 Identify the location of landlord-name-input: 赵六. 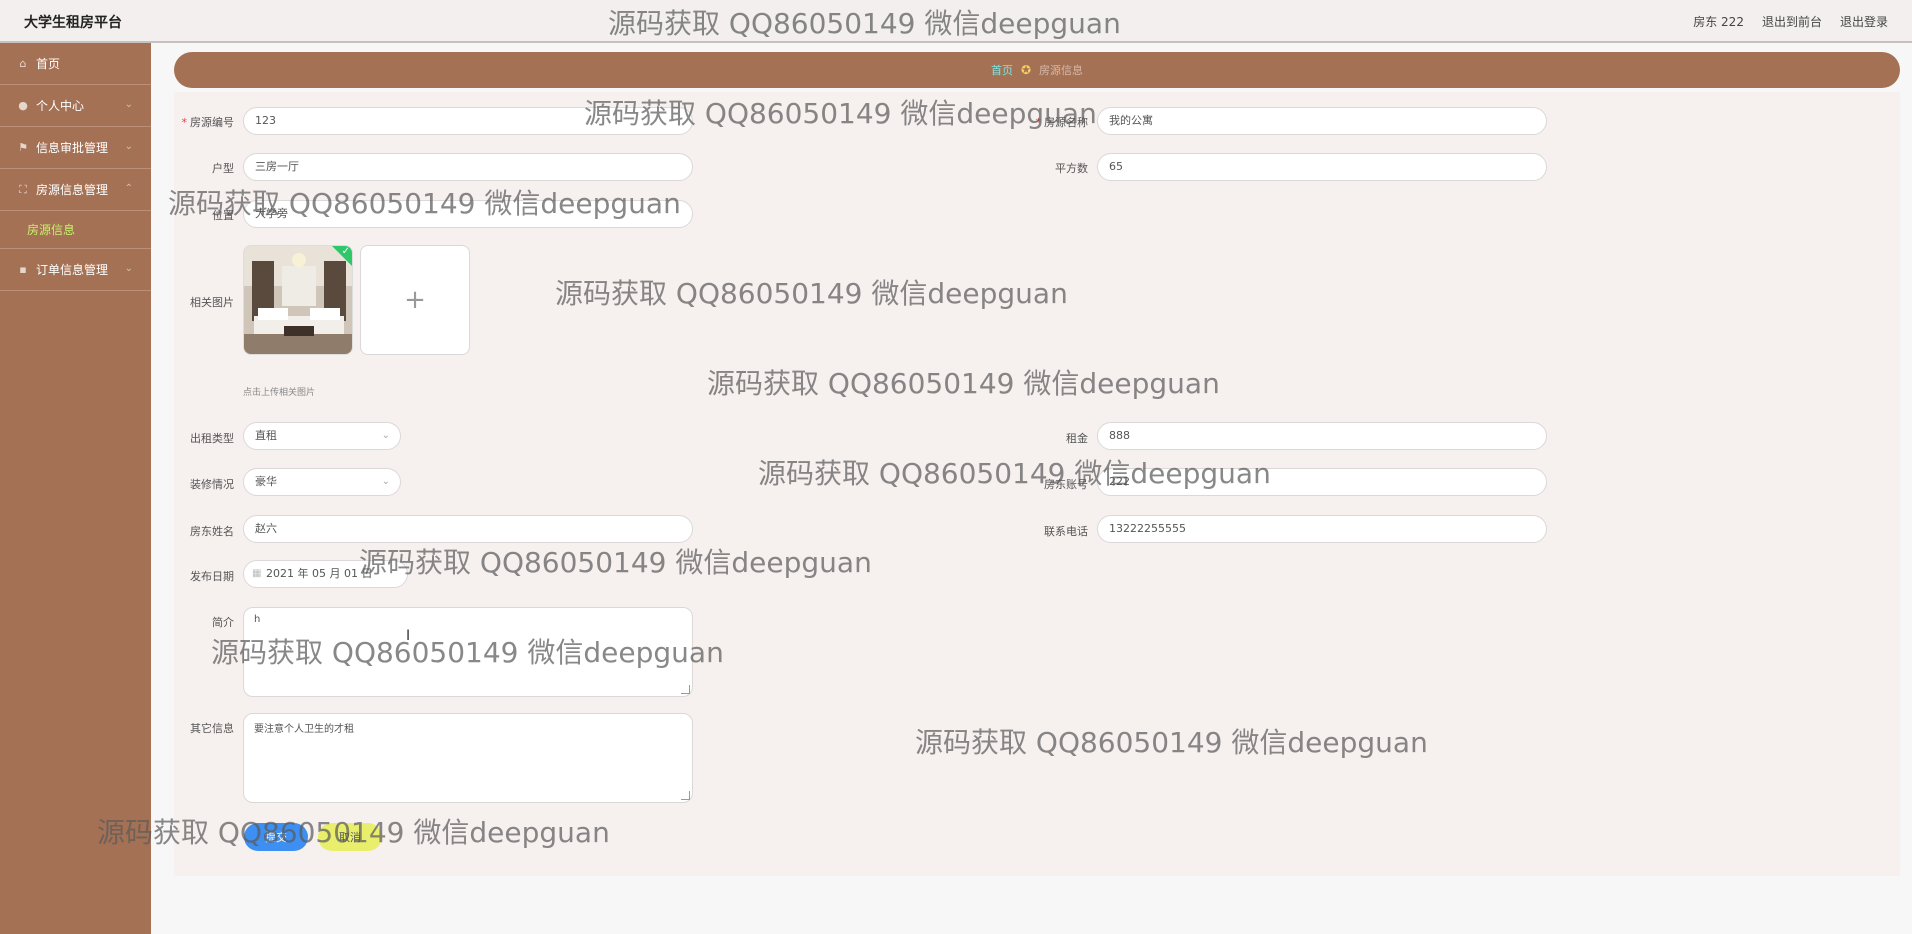
(468, 529).